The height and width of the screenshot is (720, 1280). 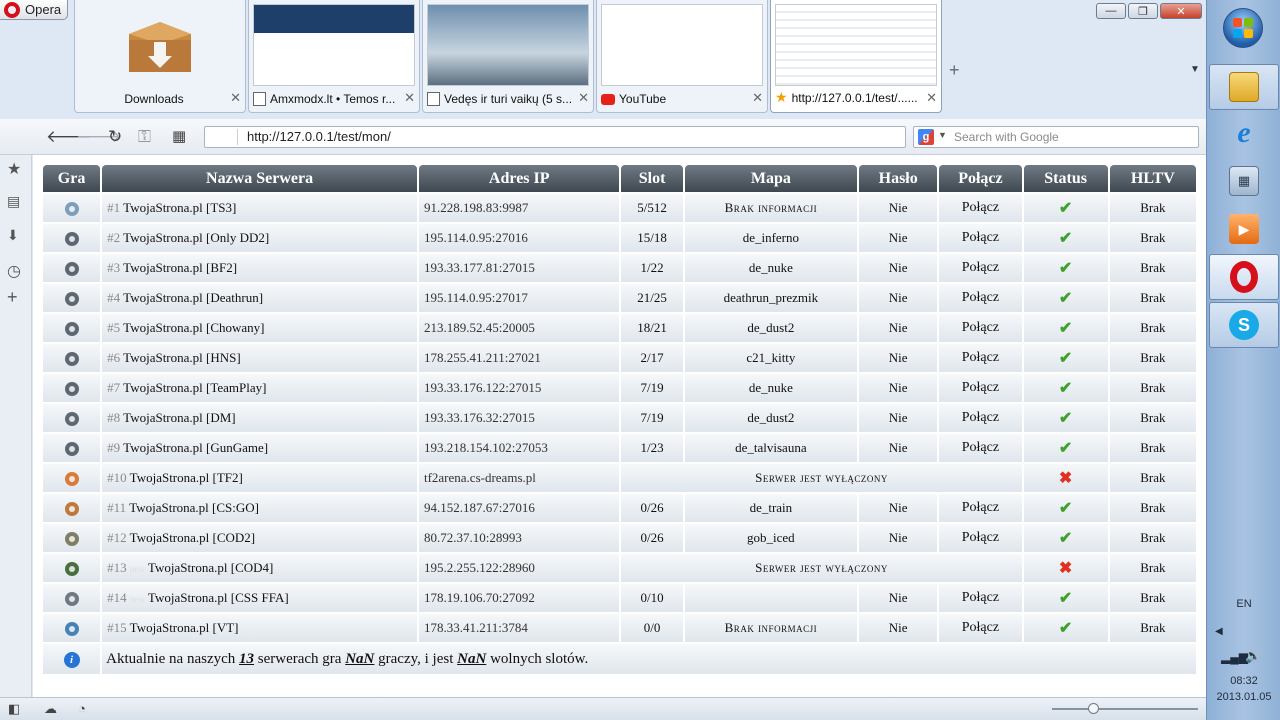 What do you see at coordinates (179, 417) in the screenshot?
I see `server-name: TwojaStrona.pl [DM]` at bounding box center [179, 417].